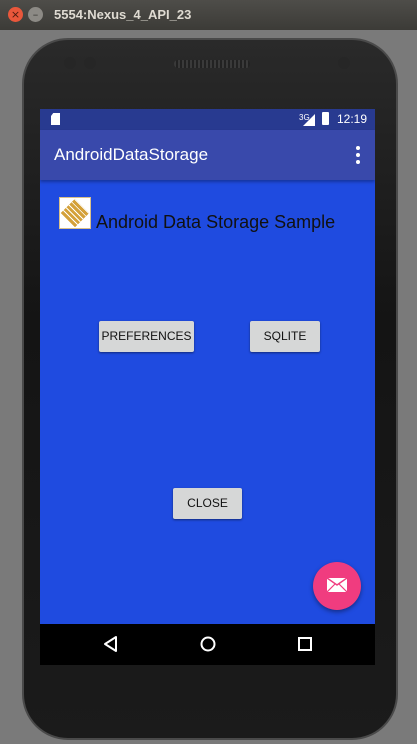 This screenshot has height=744, width=417. Describe the element at coordinates (131, 154) in the screenshot. I see `app-title: AndroidDataStorage` at that location.